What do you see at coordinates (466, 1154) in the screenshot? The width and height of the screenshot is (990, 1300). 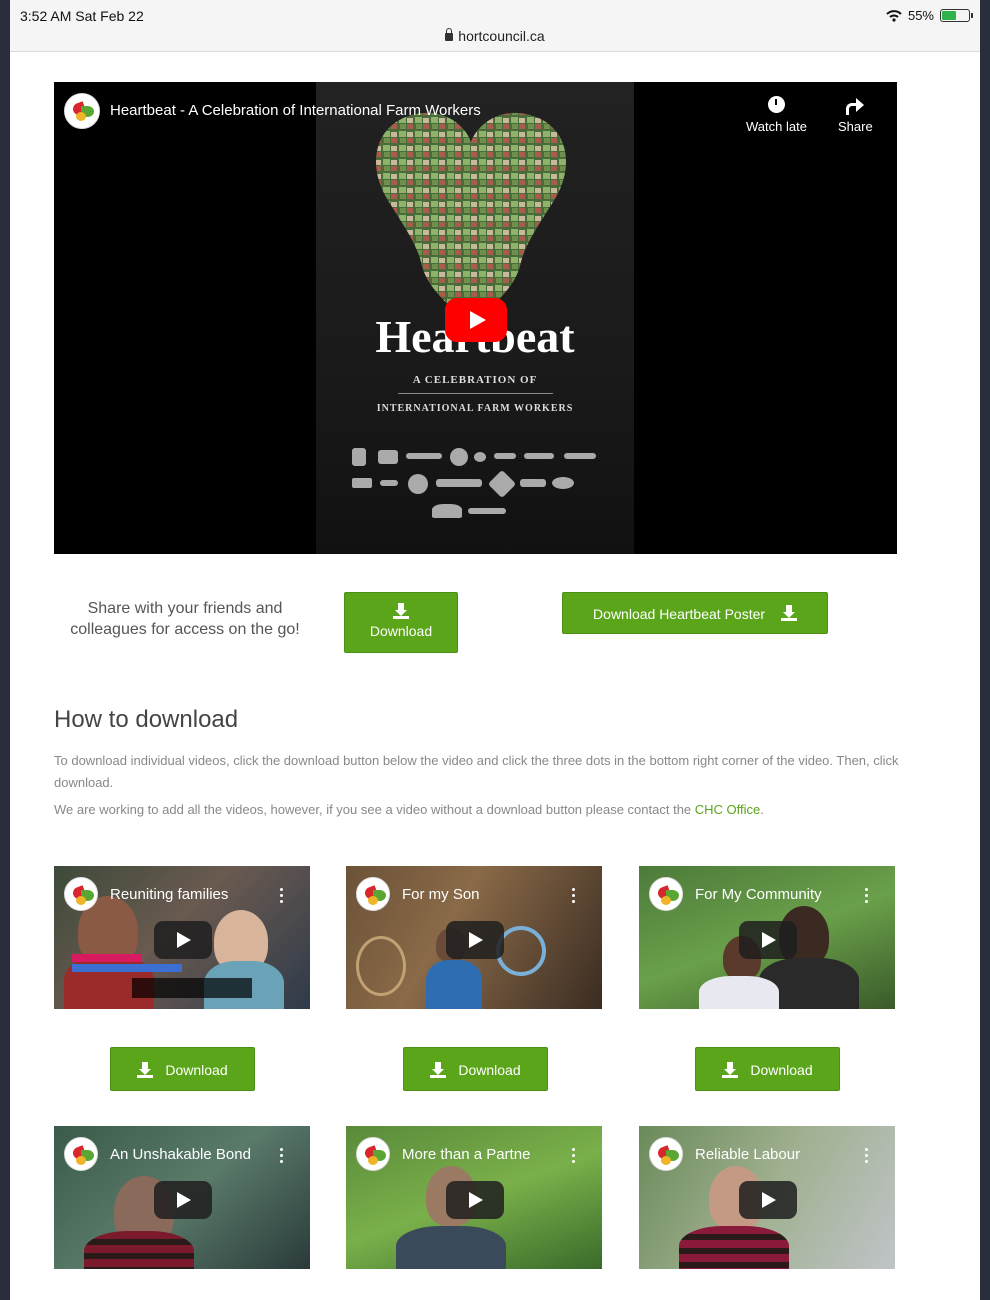 I see `video-title: More than a Partne` at bounding box center [466, 1154].